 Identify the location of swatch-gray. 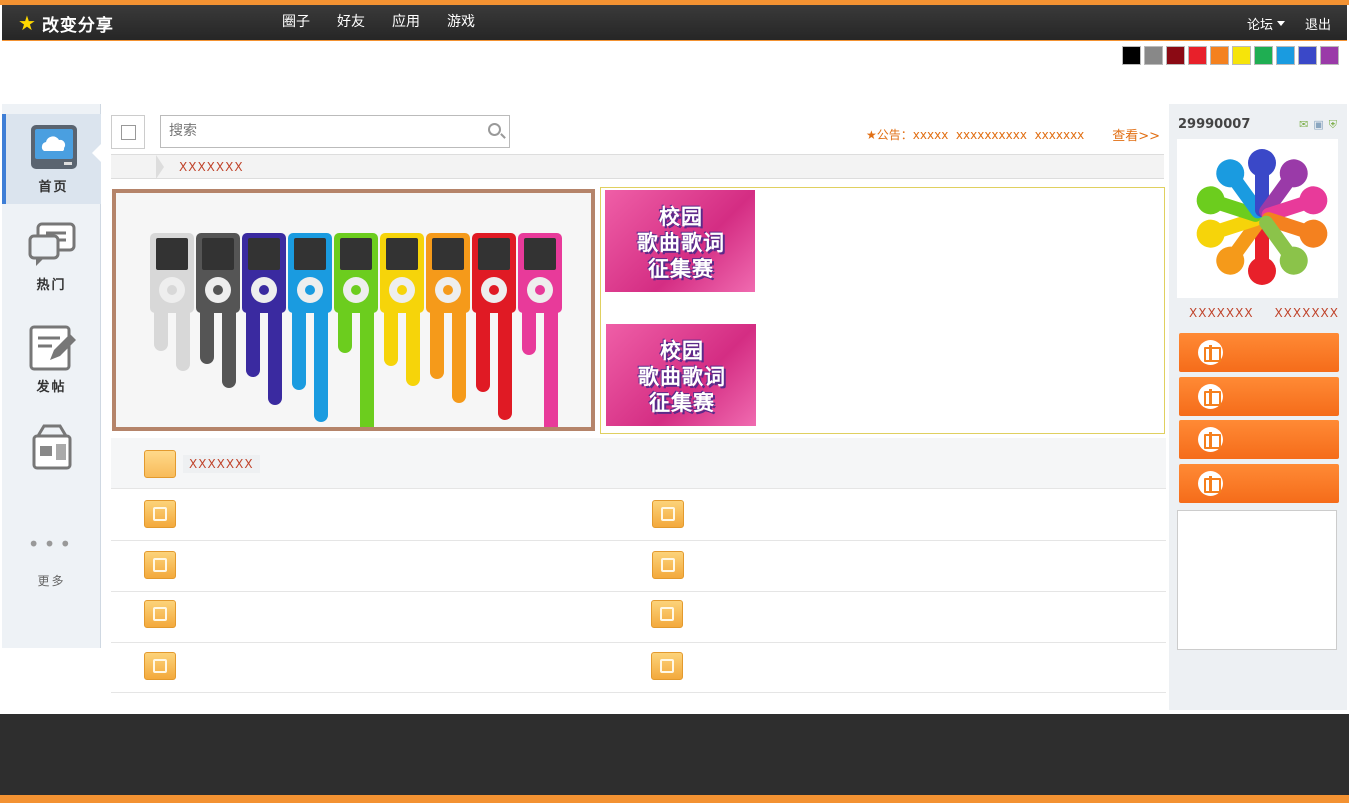
(1153, 55).